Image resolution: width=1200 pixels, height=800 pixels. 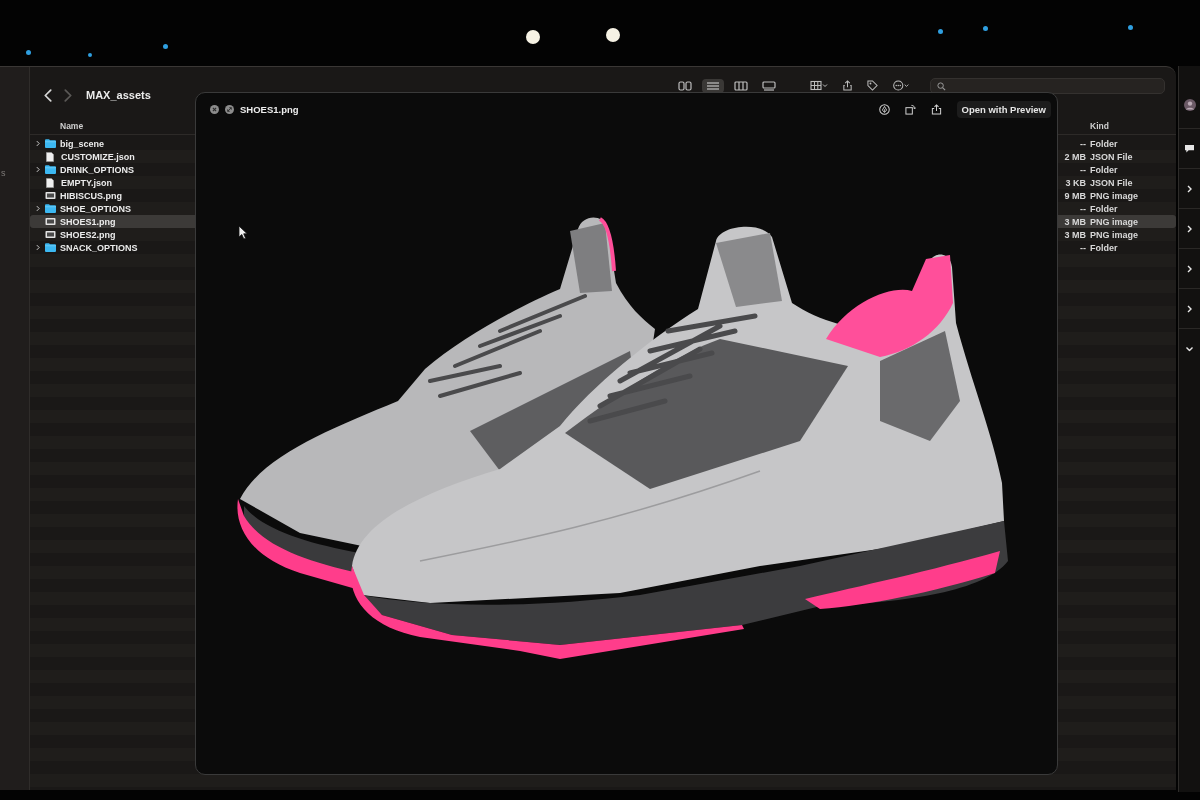 I want to click on folder-title: MAX_assets, so click(x=118, y=95).